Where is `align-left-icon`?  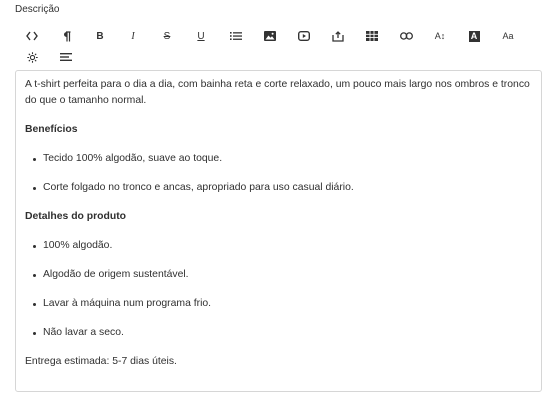 align-left-icon is located at coordinates (66, 57).